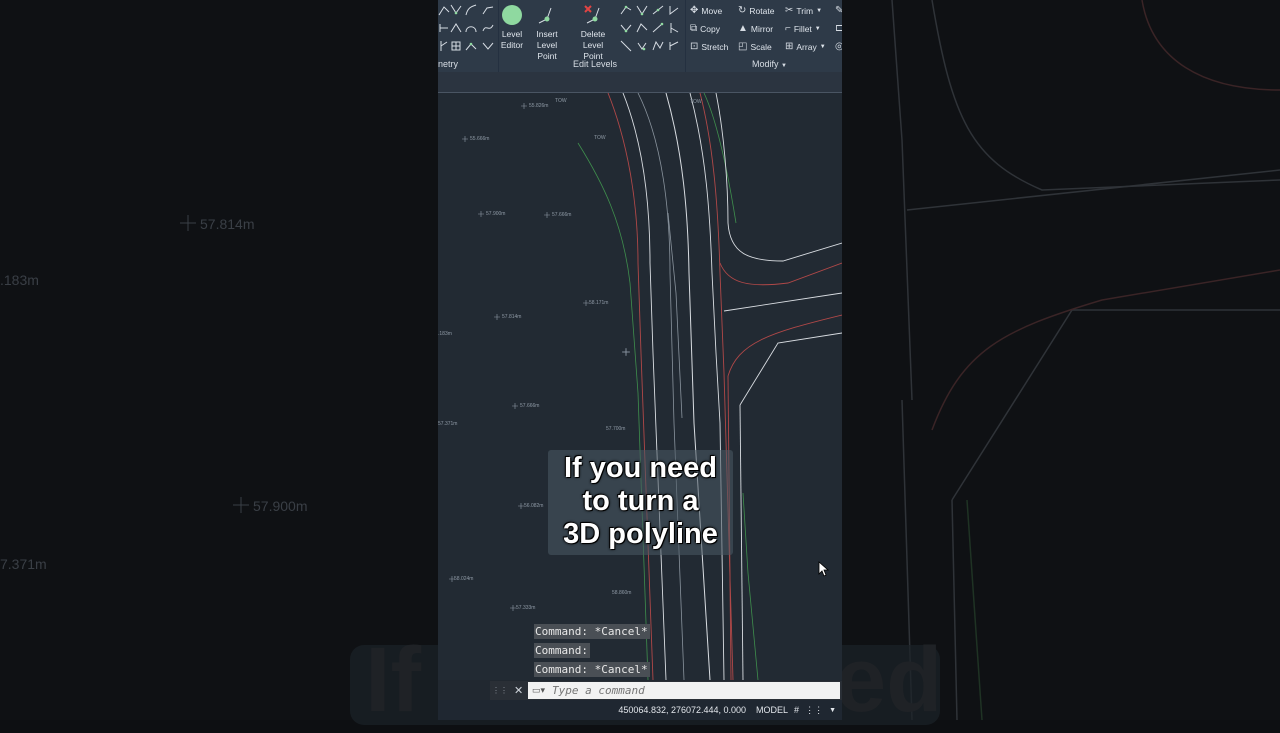 Image resolution: width=1280 pixels, height=733 pixels. I want to click on arc-icon, so click(471, 10).